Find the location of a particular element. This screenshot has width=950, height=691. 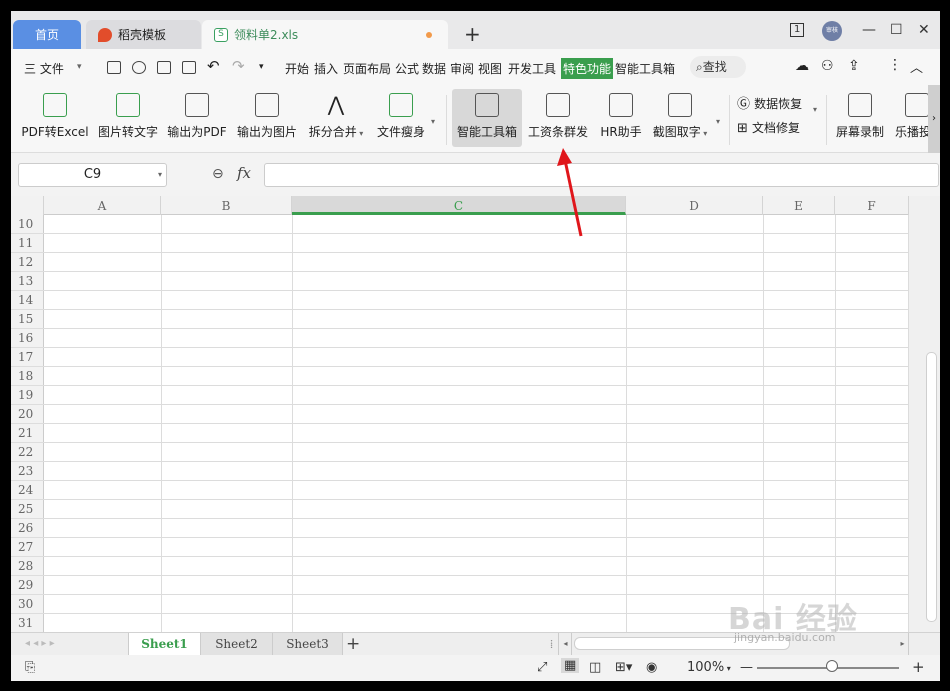

export-image-button: 输出为图片 is located at coordinates (267, 118).